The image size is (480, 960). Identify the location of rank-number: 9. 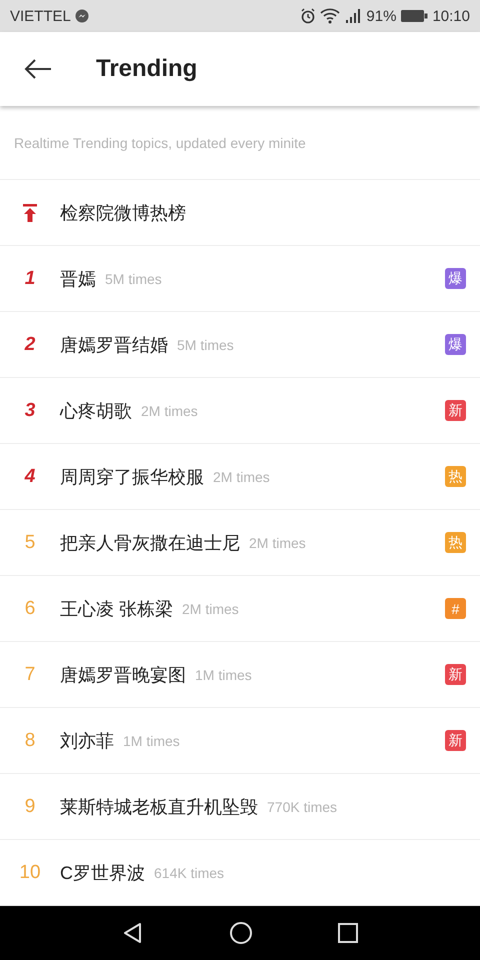
(30, 807).